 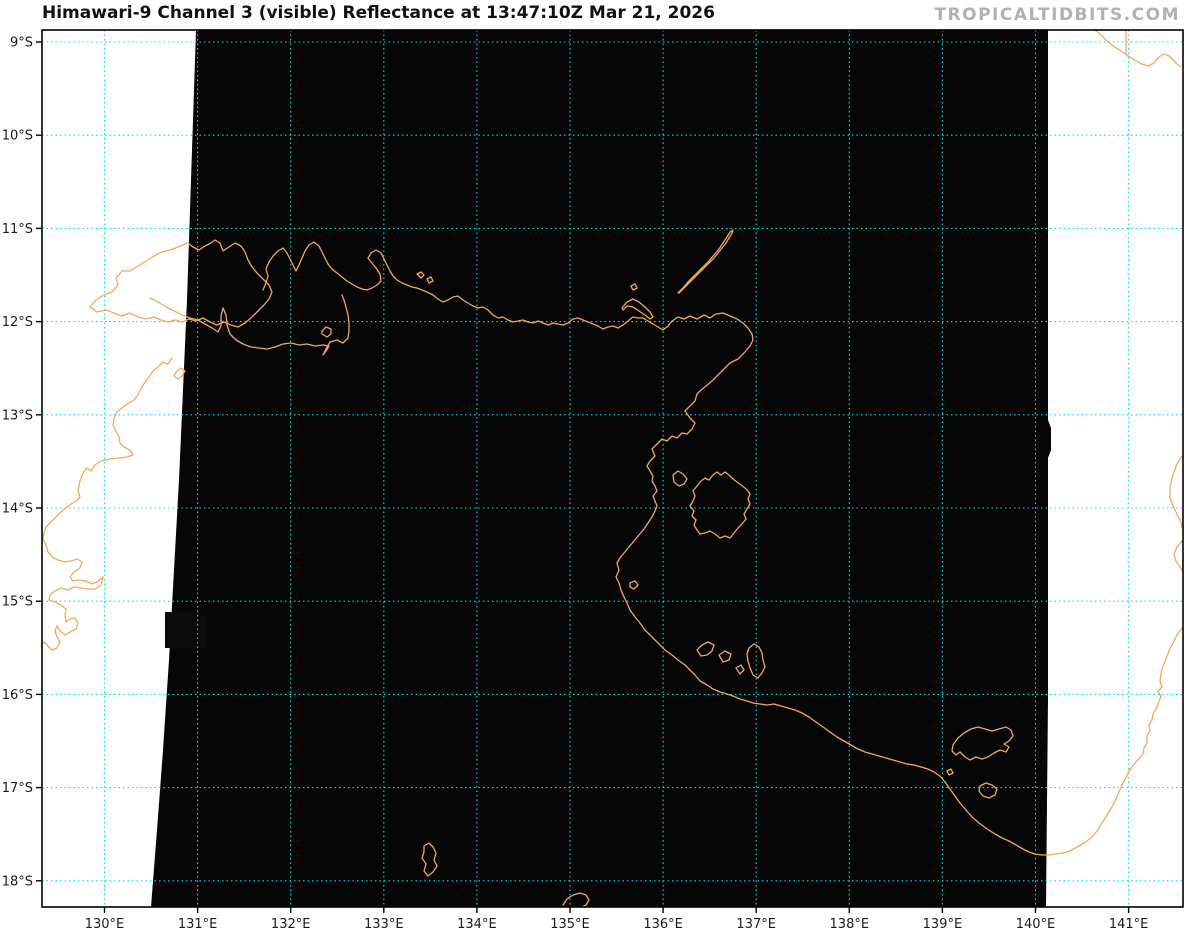 I want to click on y-tick-label: 12°S, so click(x=17, y=322).